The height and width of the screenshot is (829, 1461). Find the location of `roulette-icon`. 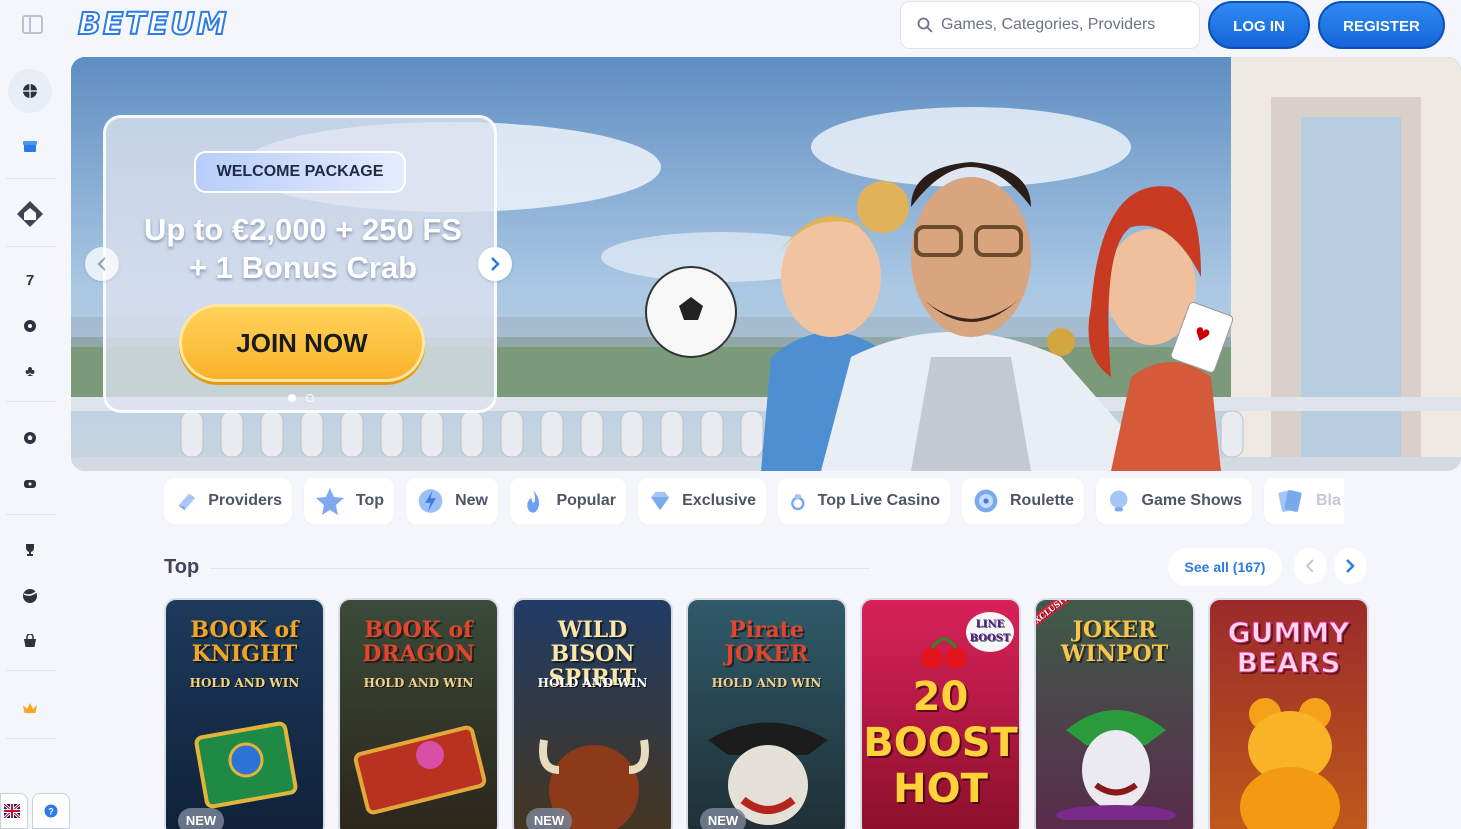

roulette-icon is located at coordinates (30, 326).